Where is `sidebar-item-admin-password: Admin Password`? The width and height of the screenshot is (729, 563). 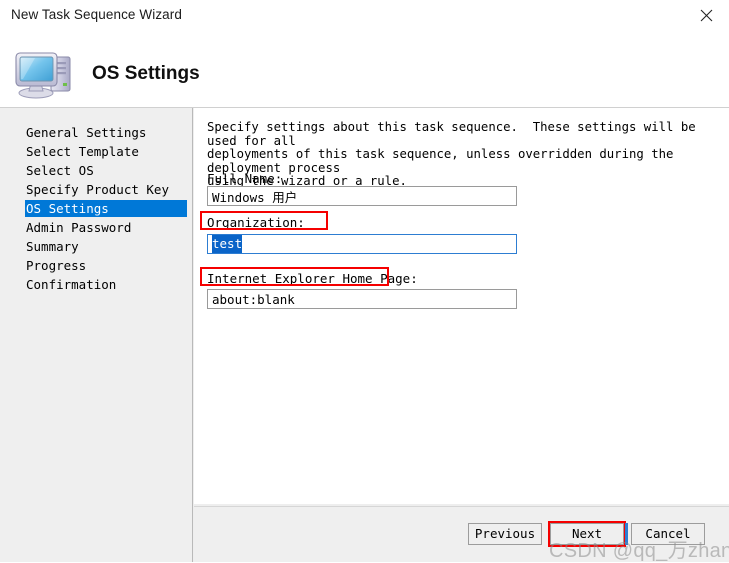 sidebar-item-admin-password: Admin Password is located at coordinates (96, 227).